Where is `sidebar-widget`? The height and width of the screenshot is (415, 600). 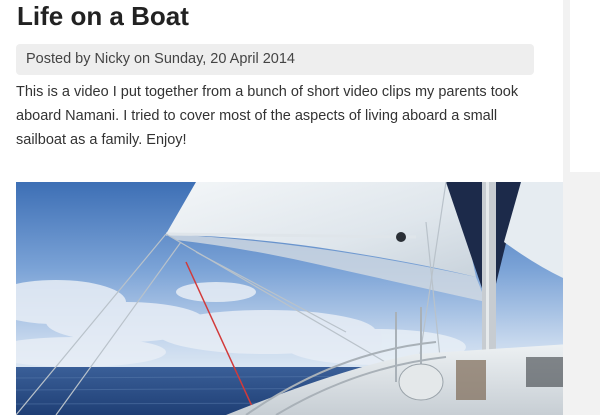
sidebar-widget is located at coordinates (585, 86).